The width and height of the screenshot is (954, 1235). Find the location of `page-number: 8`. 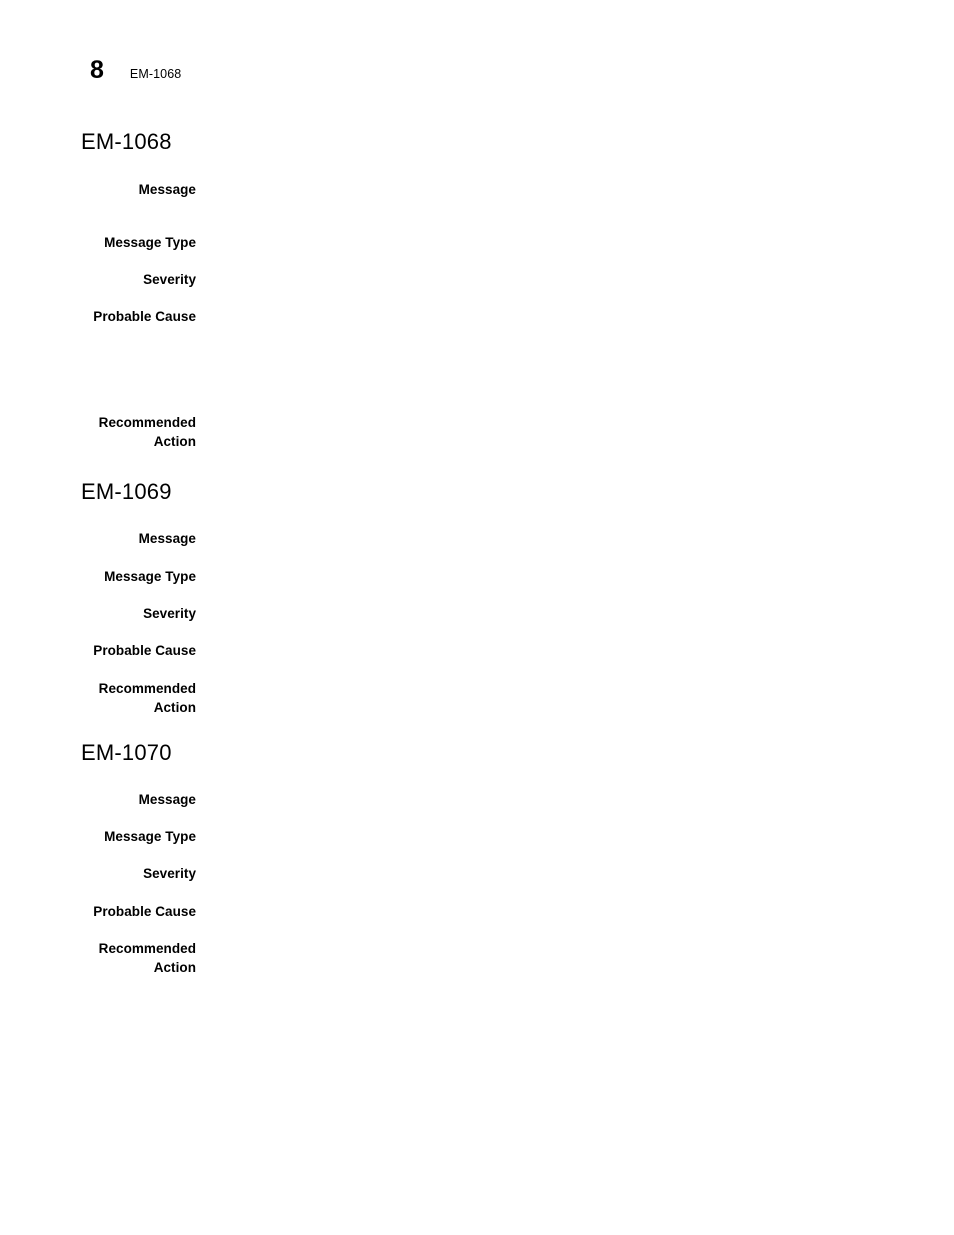

page-number: 8 is located at coordinates (97, 70).